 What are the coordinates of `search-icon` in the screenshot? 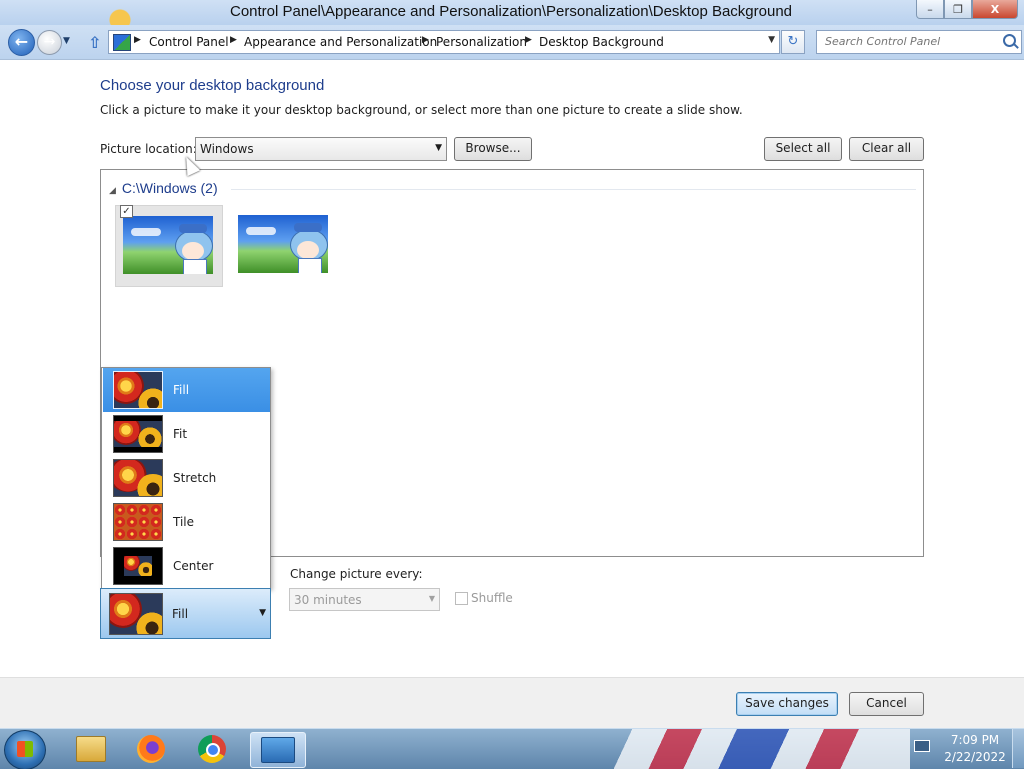 It's located at (1009, 40).